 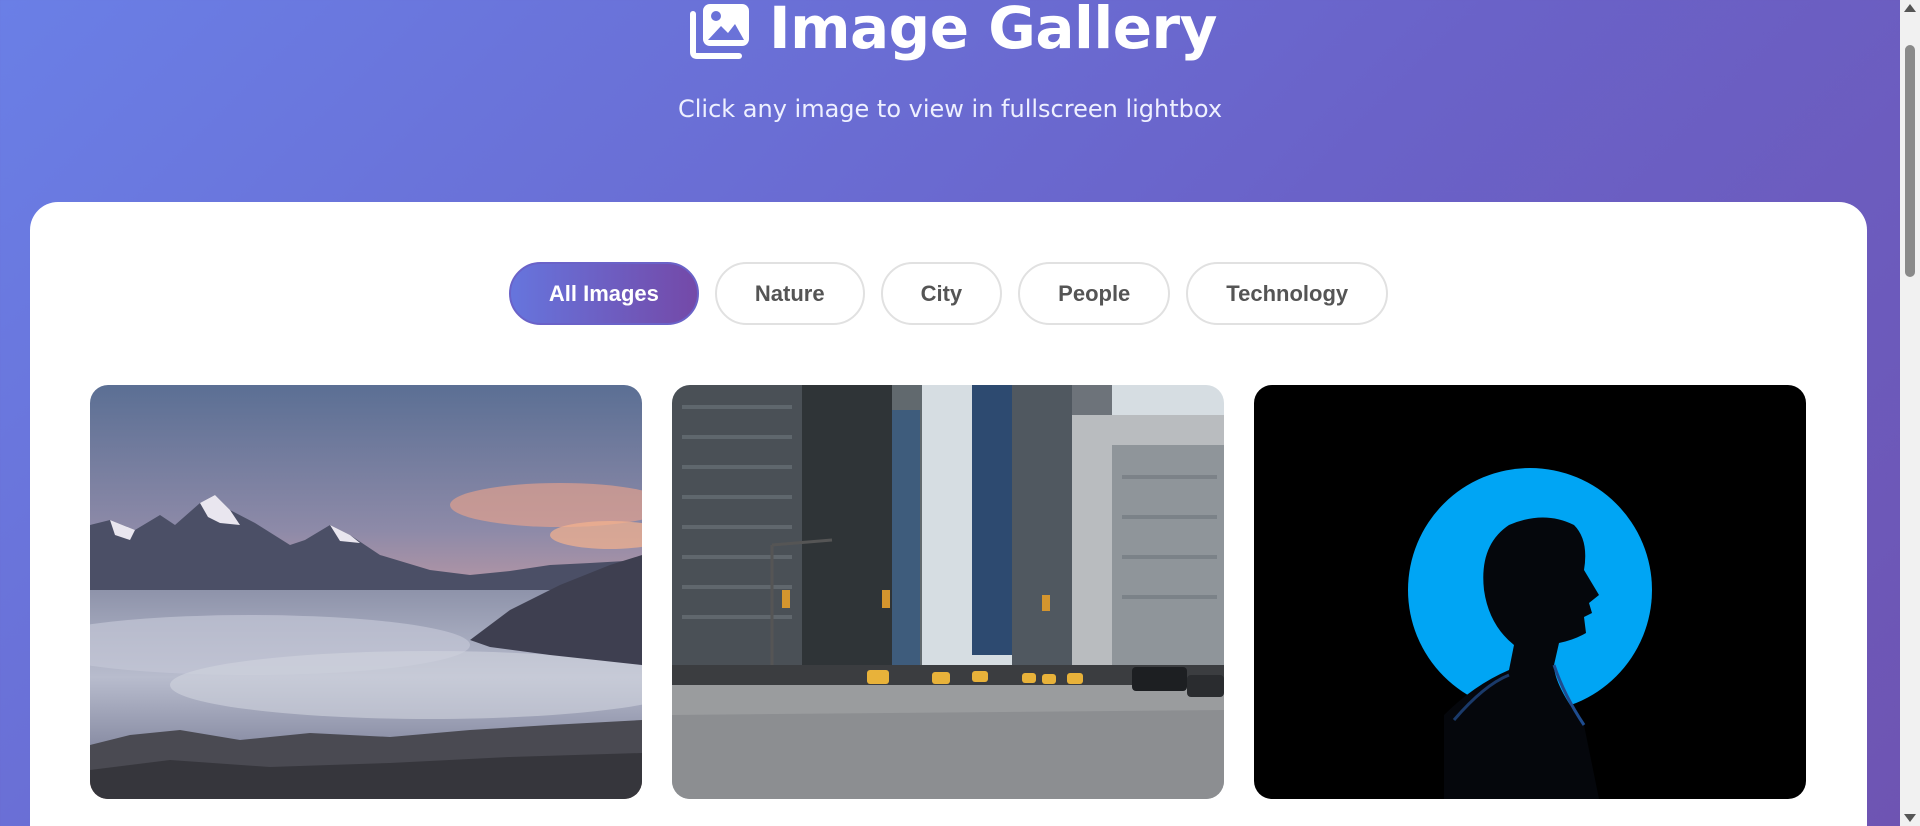 I want to click on filter-technology-button: Technology, so click(x=1287, y=293).